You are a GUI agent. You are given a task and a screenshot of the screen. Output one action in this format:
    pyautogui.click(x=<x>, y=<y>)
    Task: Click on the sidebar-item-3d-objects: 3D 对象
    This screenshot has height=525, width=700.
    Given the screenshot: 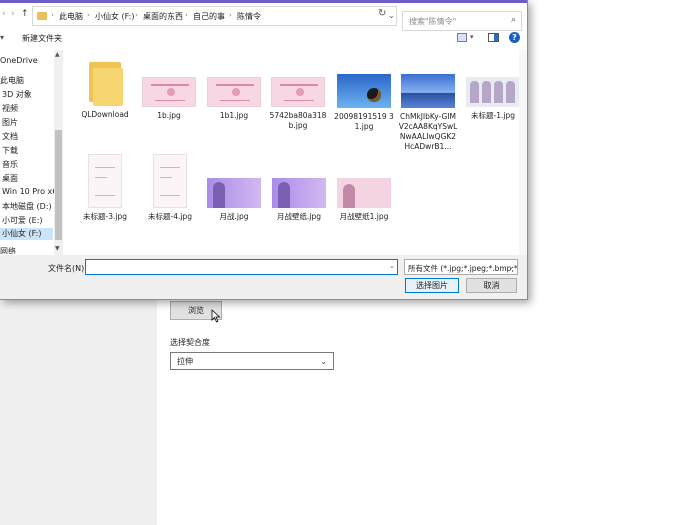 What is the action you would take?
    pyautogui.click(x=17, y=94)
    